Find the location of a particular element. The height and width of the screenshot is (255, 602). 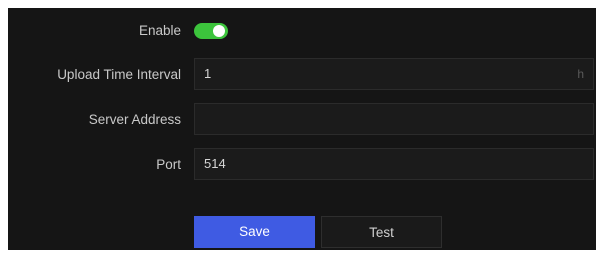

server-address-row: Server Address is located at coordinates (302, 120).